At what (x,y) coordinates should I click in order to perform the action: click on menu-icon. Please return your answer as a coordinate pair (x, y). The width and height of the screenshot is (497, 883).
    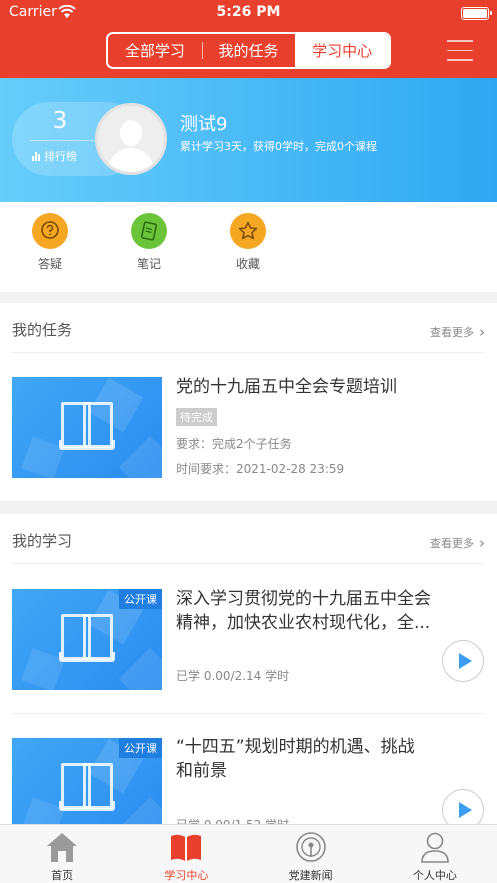
    Looking at the image, I should click on (460, 51).